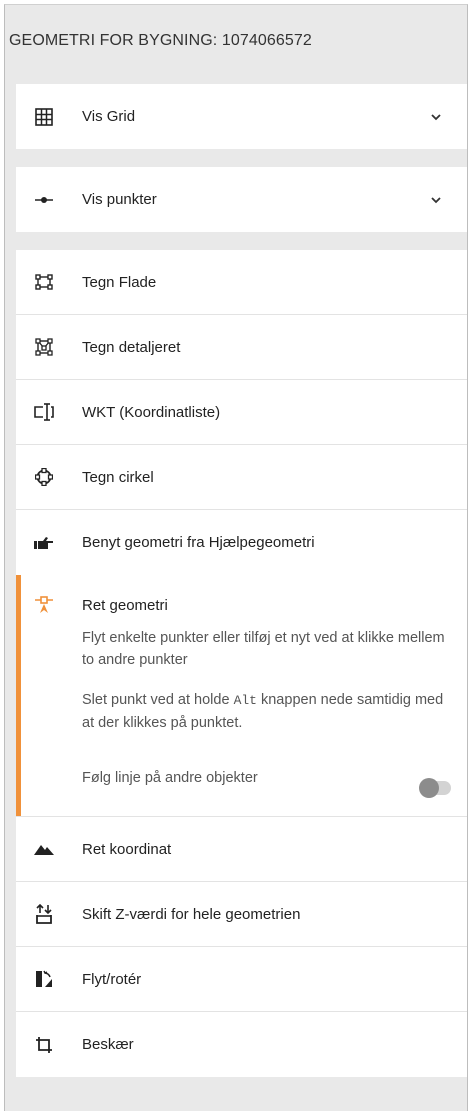 This screenshot has width=474, height=1115. What do you see at coordinates (44, 979) in the screenshot?
I see `move-rotate-icon` at bounding box center [44, 979].